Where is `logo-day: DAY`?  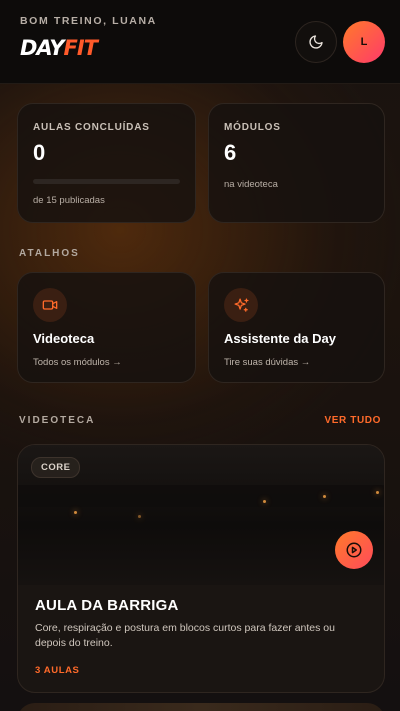
logo-day: DAY is located at coordinates (42, 48).